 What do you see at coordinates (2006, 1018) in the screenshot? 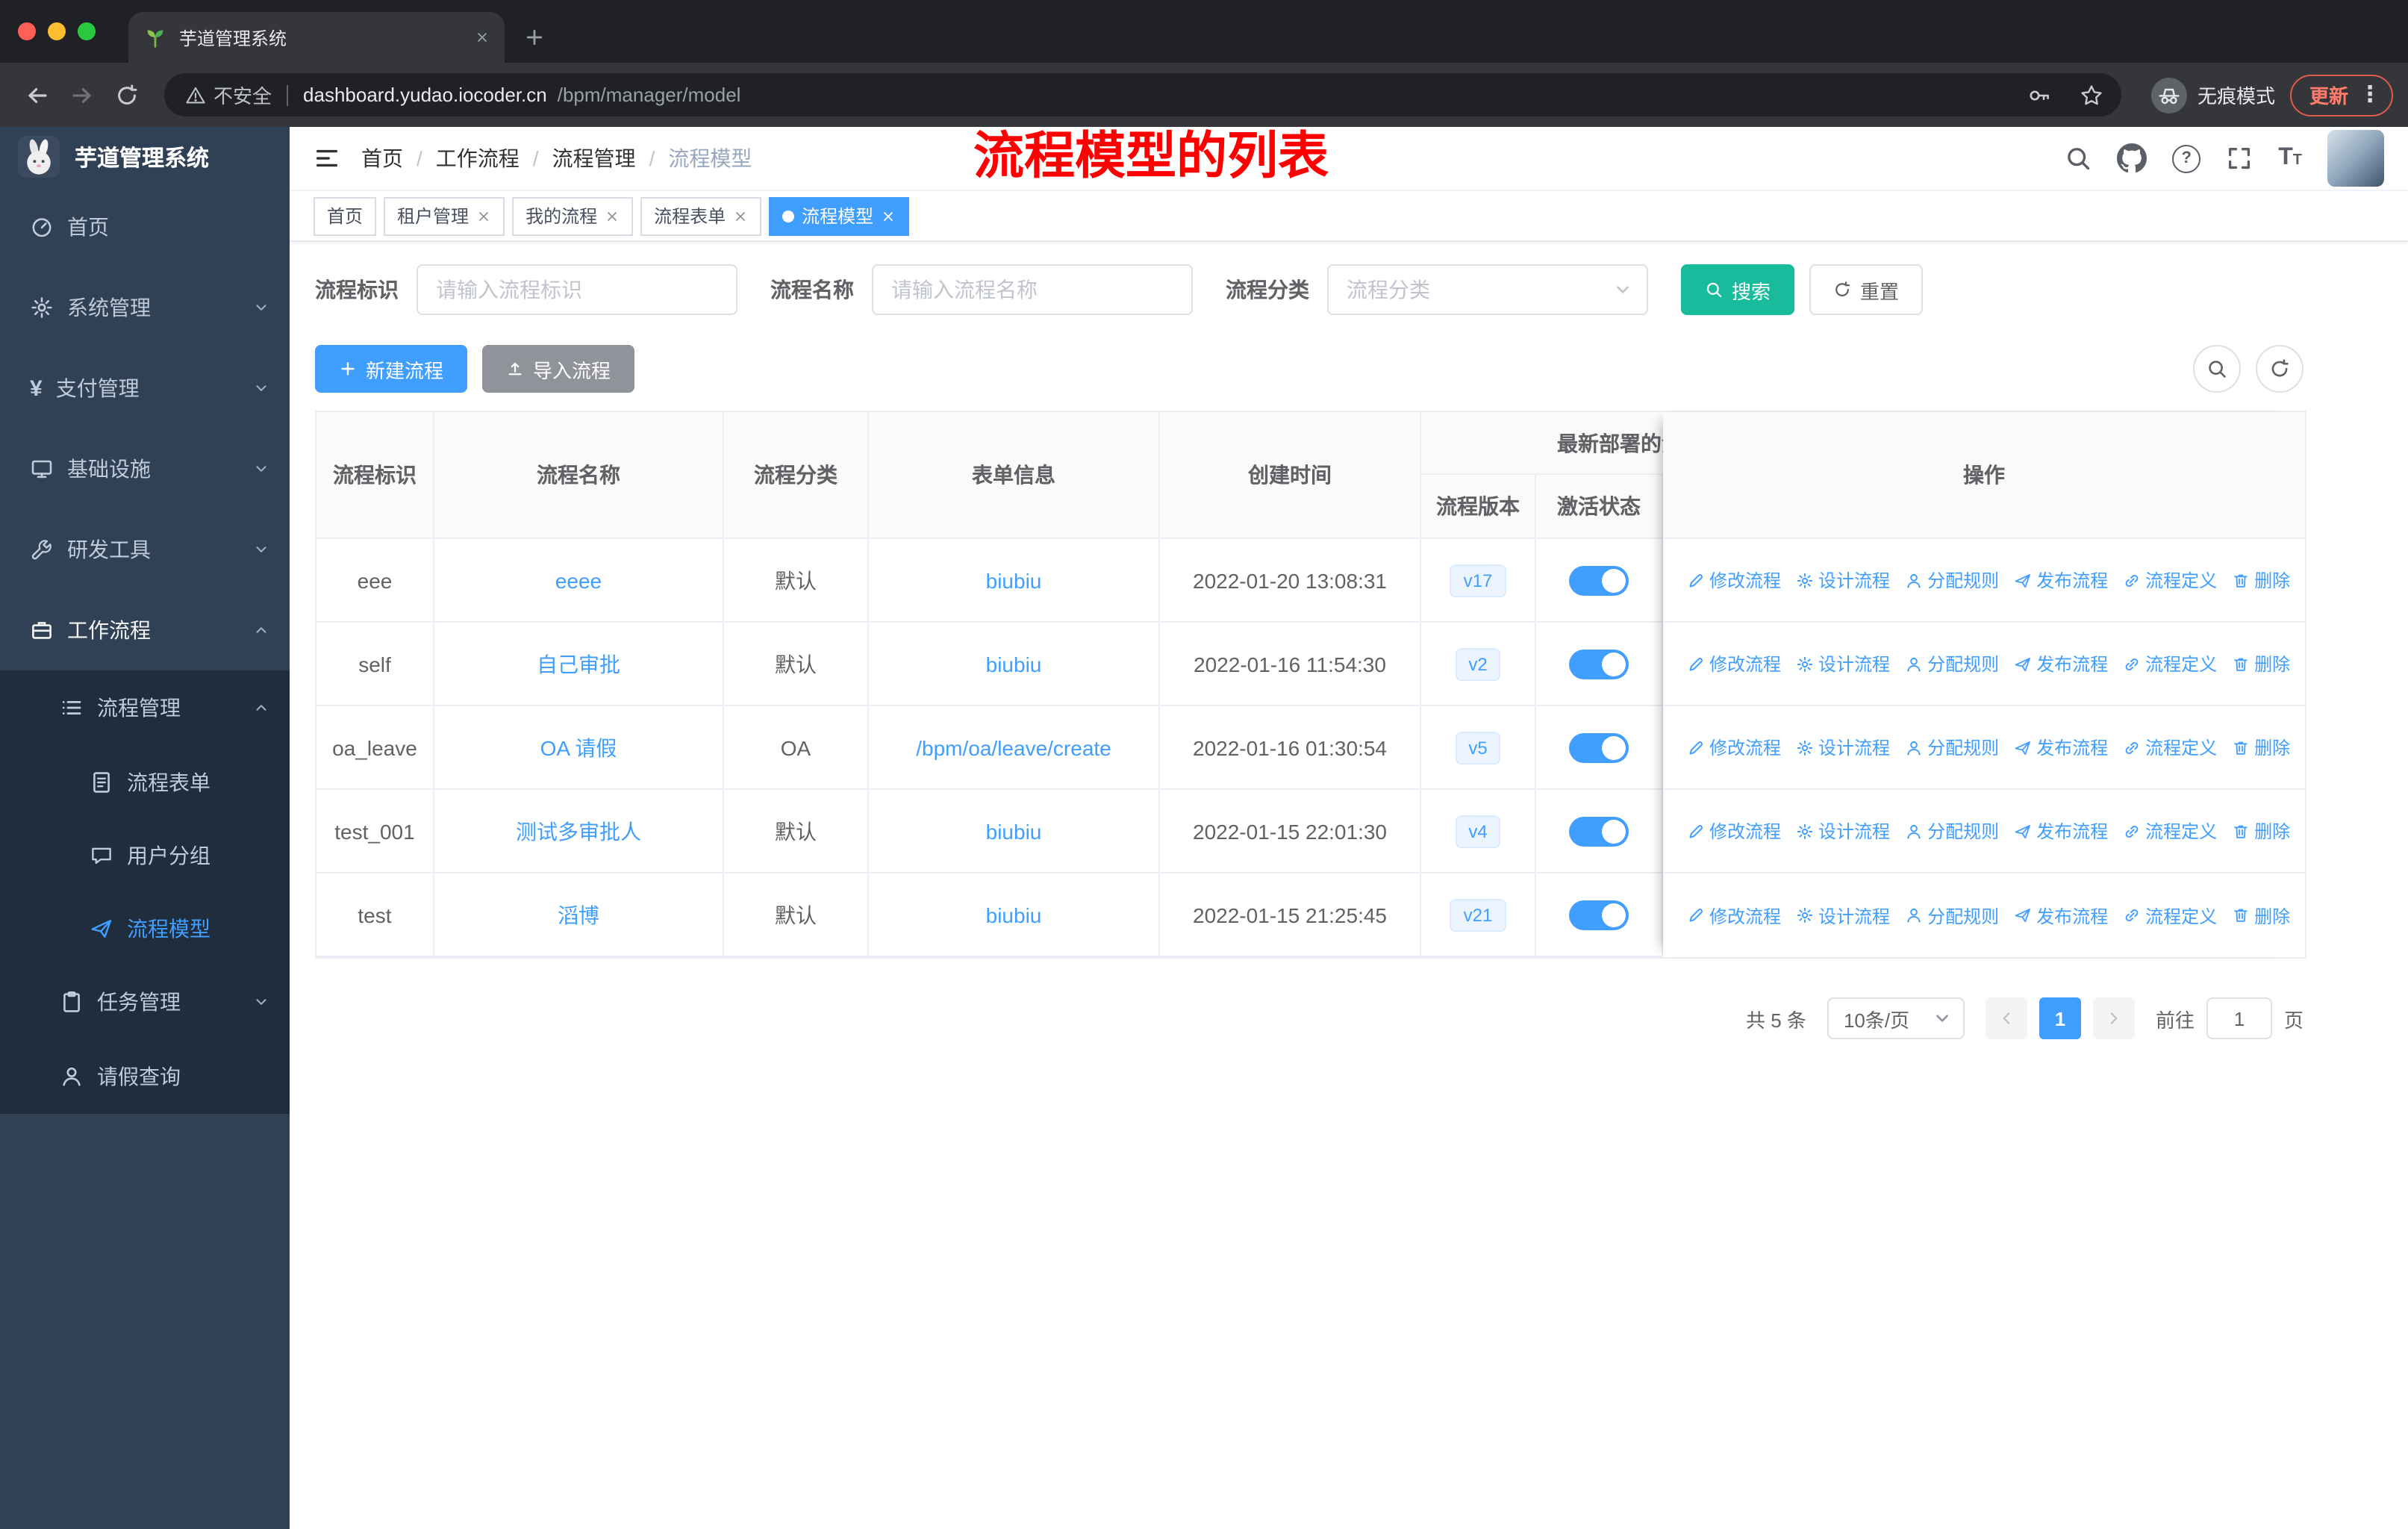
I see `prev-page-button` at bounding box center [2006, 1018].